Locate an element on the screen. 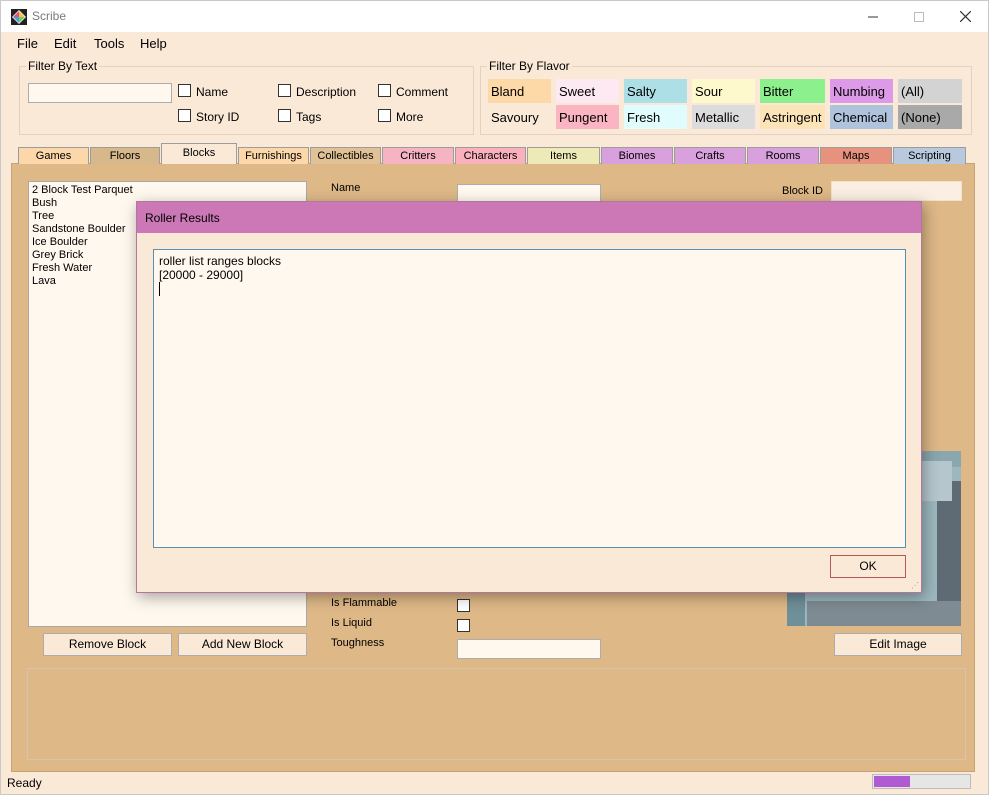 This screenshot has width=989, height=795. description-checkbox is located at coordinates (284, 90).